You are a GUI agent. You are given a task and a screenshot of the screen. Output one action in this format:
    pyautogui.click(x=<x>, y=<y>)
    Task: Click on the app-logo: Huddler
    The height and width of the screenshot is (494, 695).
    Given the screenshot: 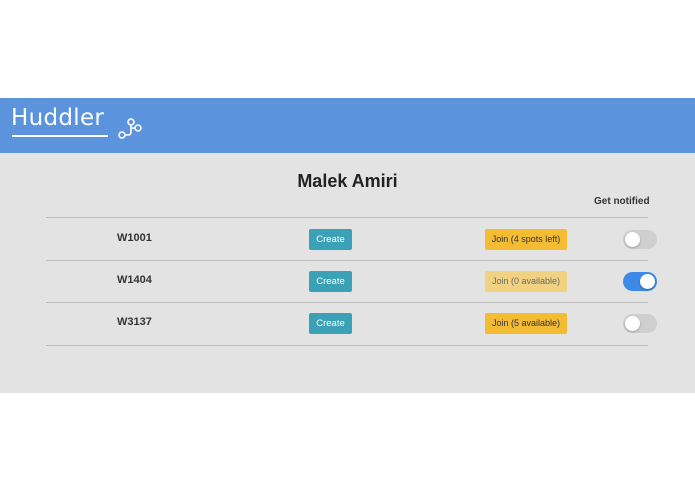 What is the action you would take?
    pyautogui.click(x=76, y=121)
    